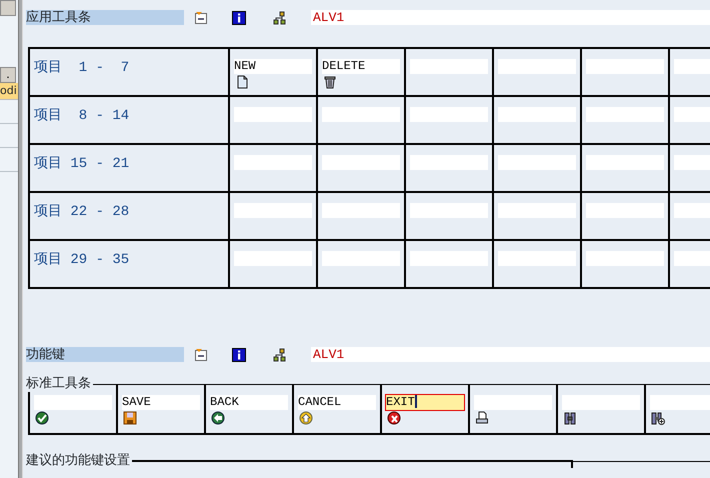 Image resolution: width=710 pixels, height=478 pixels. I want to click on row-label: 项目 15 - 21, so click(130, 169).